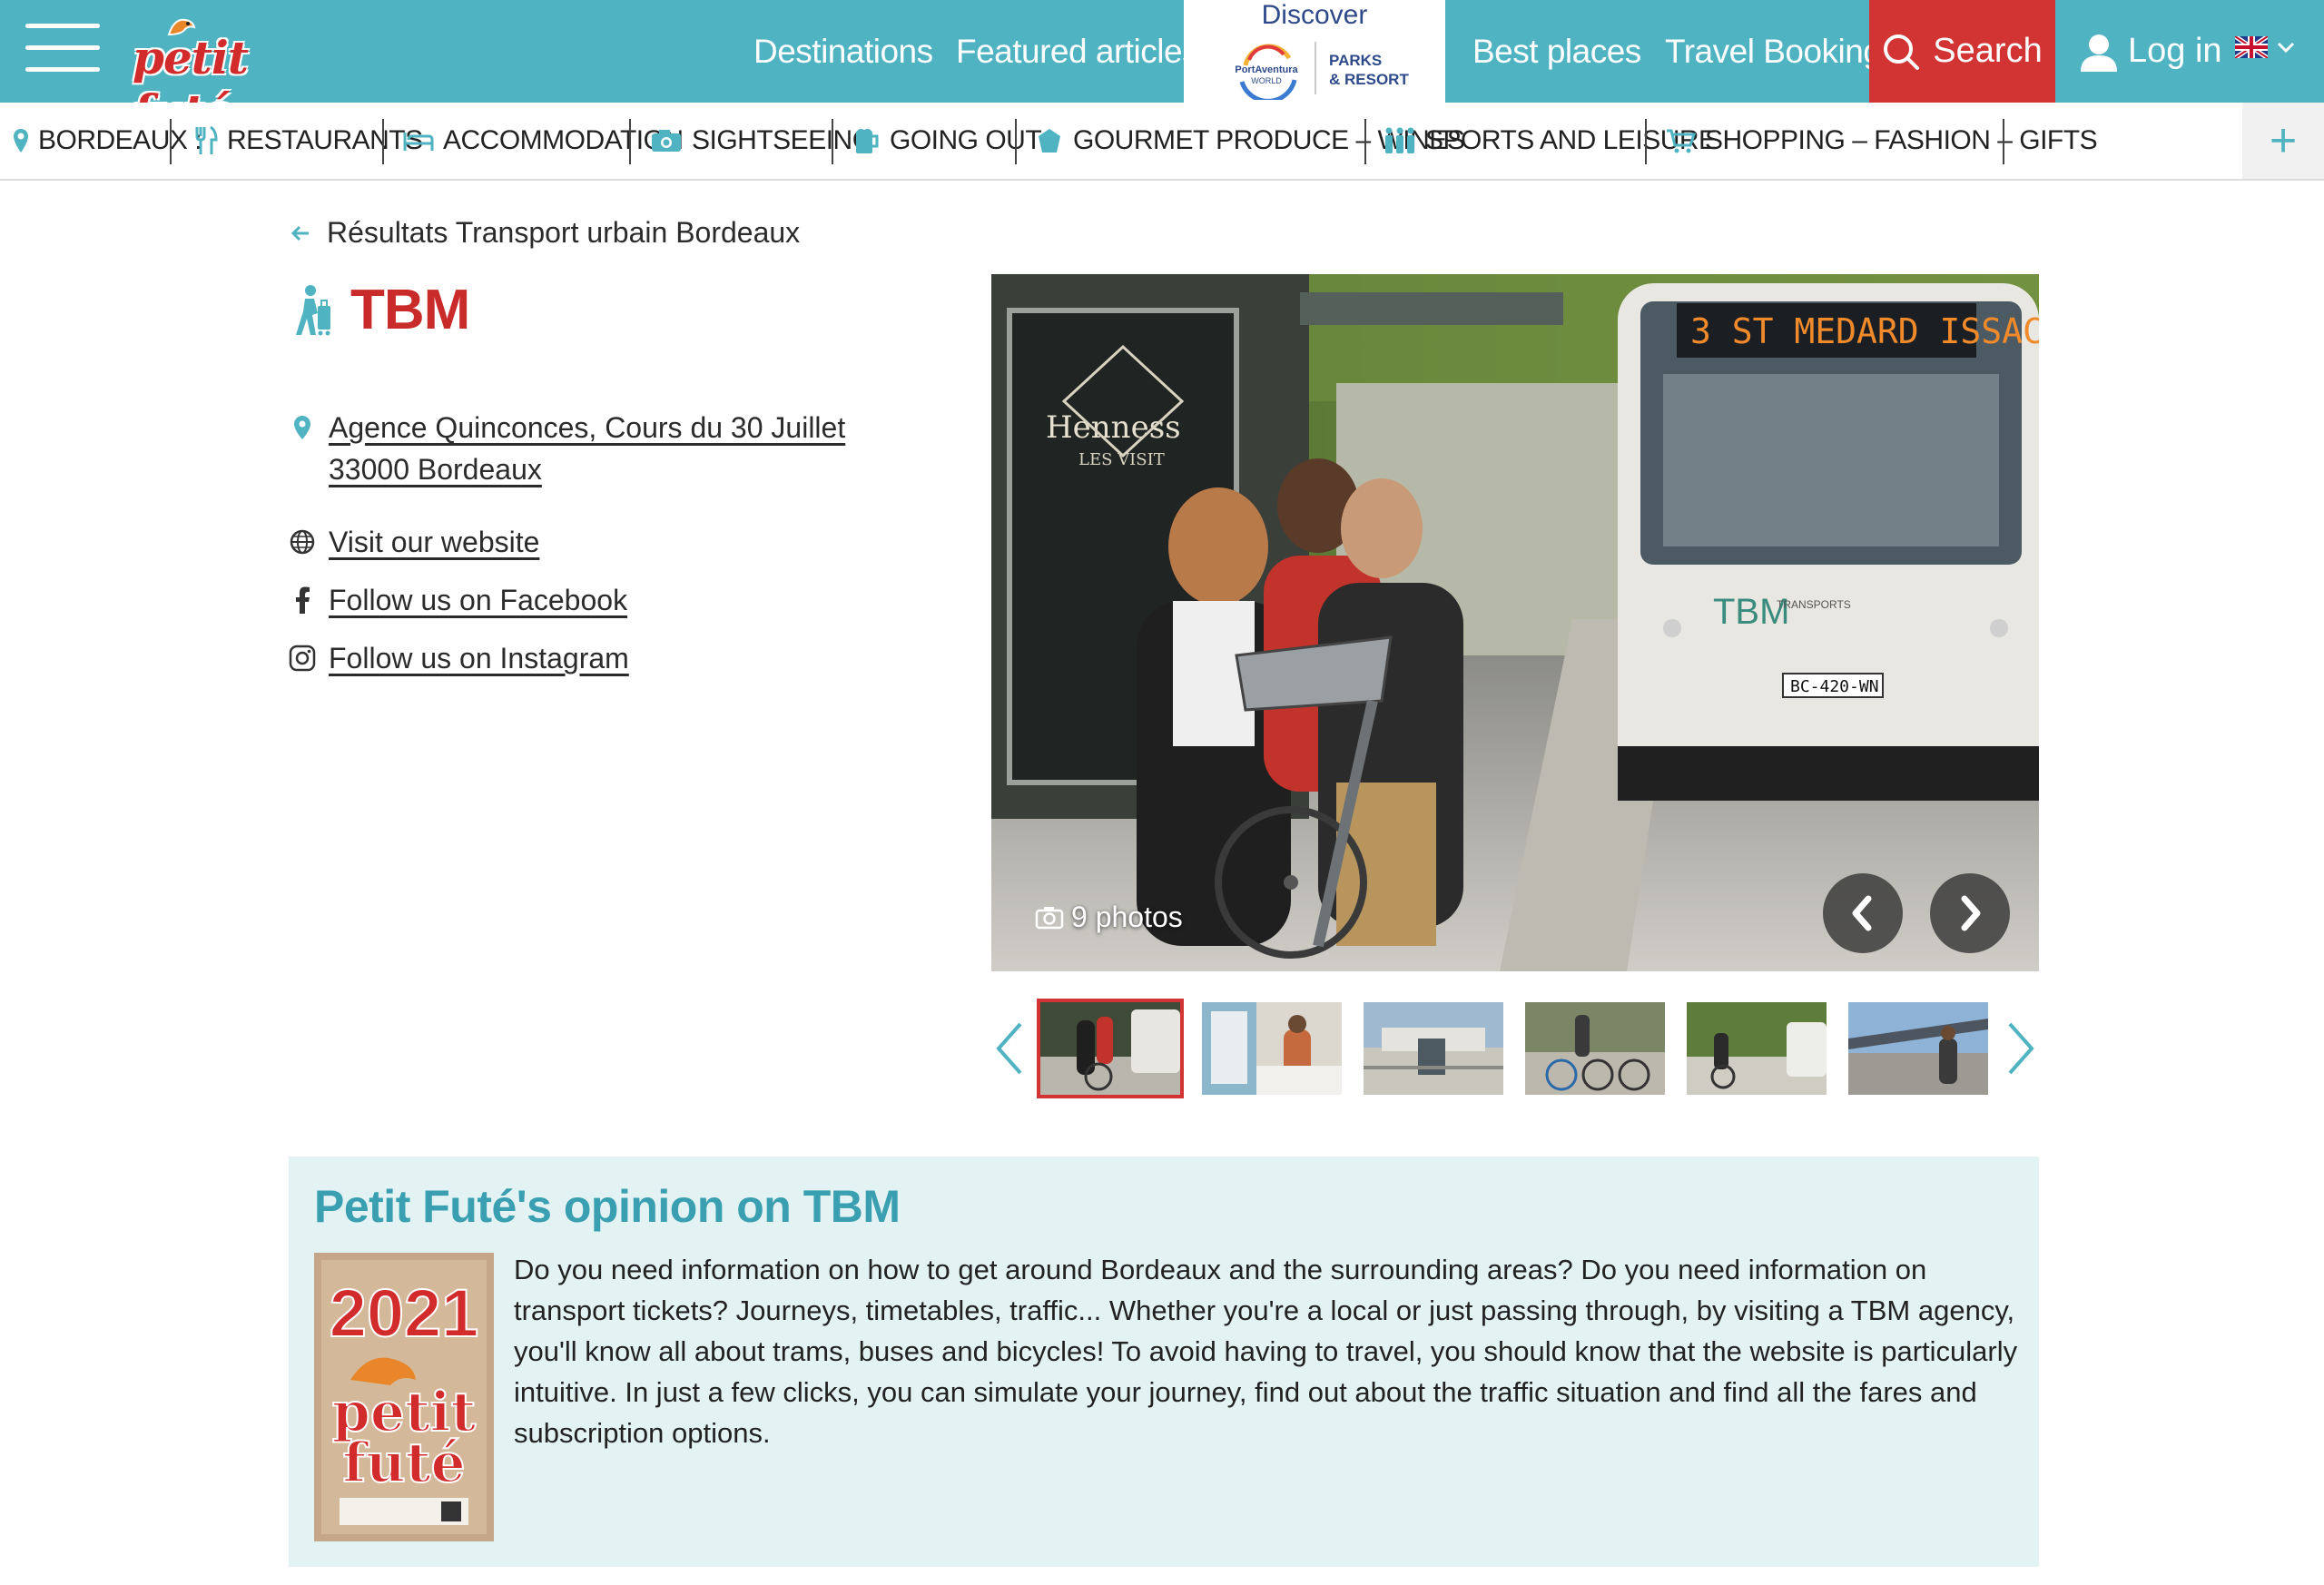 The height and width of the screenshot is (1585, 2324). What do you see at coordinates (1049, 141) in the screenshot?
I see `basket-icon` at bounding box center [1049, 141].